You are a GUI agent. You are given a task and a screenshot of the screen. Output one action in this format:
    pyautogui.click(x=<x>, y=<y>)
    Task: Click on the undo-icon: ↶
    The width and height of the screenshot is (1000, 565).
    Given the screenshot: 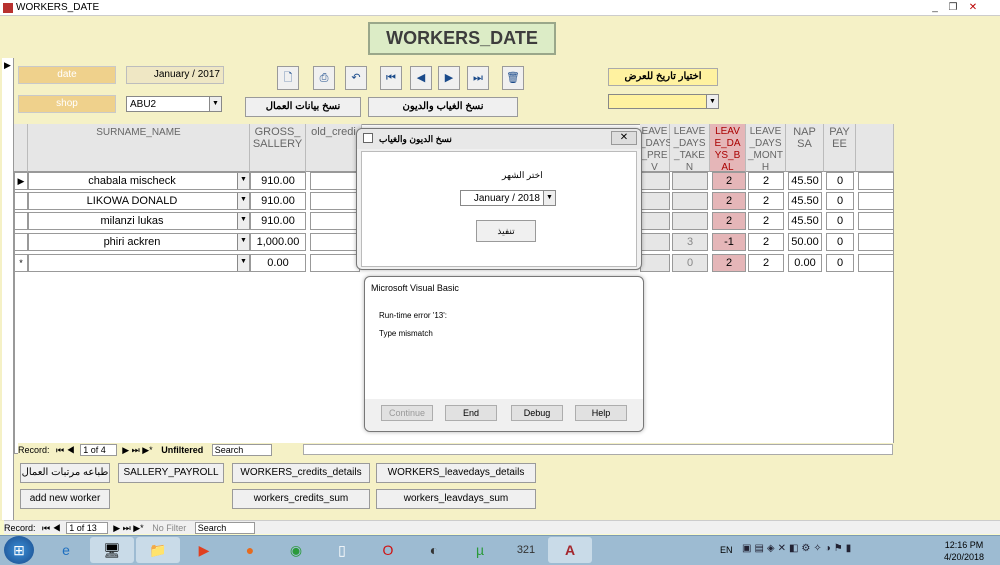 What is the action you would take?
    pyautogui.click(x=356, y=78)
    